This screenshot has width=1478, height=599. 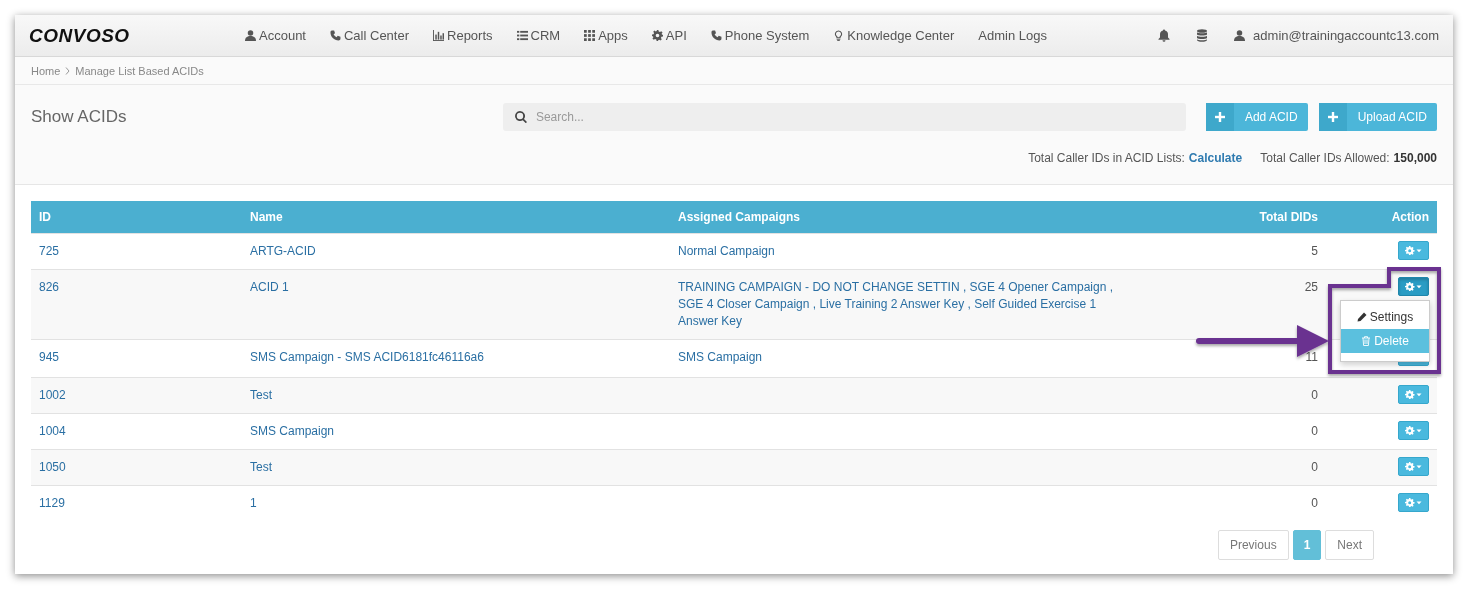 What do you see at coordinates (1253, 217) in the screenshot?
I see `column-header: Total DIDs` at bounding box center [1253, 217].